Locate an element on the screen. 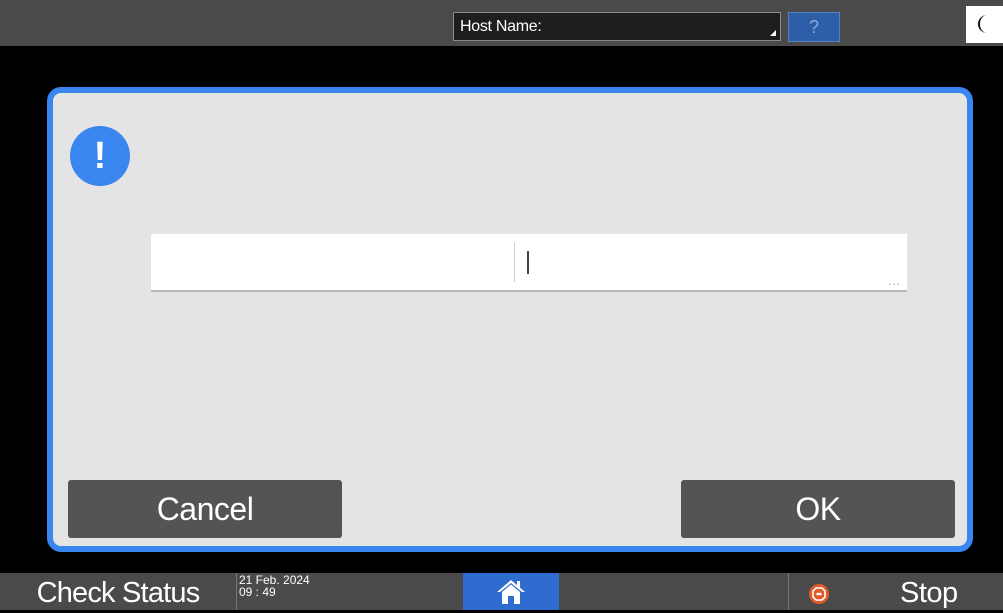  ok-button: OK is located at coordinates (818, 509).